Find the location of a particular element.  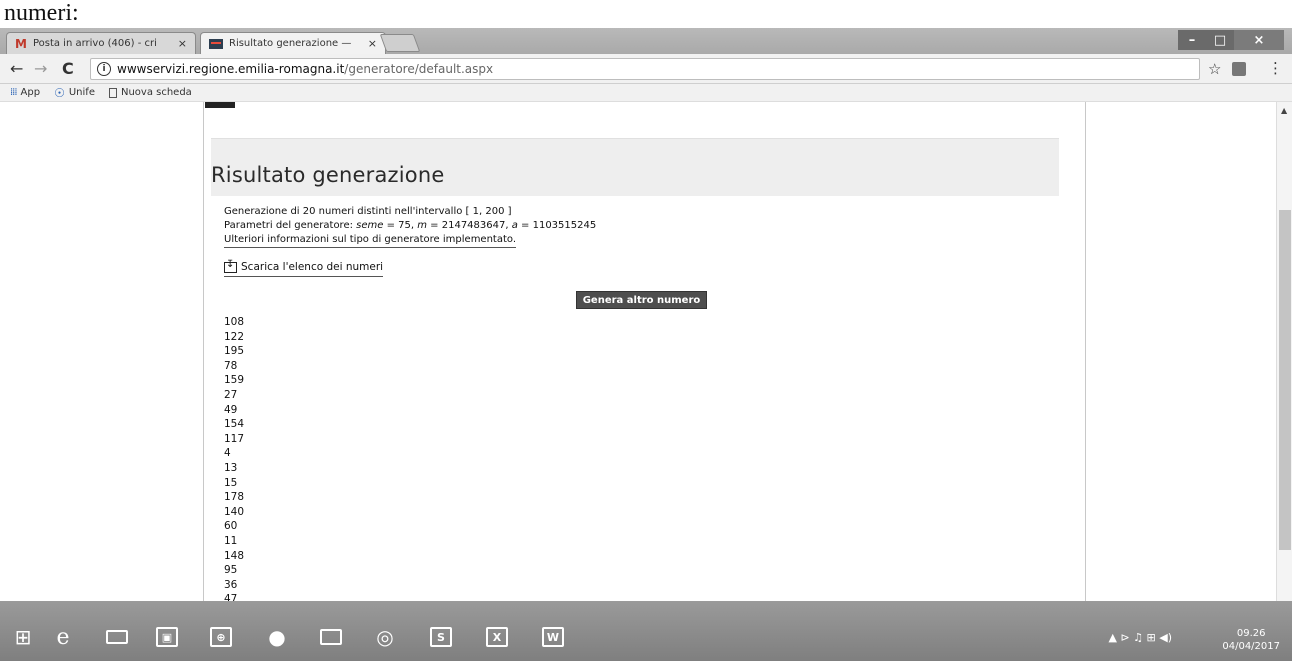

bookmark-apps: ⁞⁞⁞ App is located at coordinates (25, 92).